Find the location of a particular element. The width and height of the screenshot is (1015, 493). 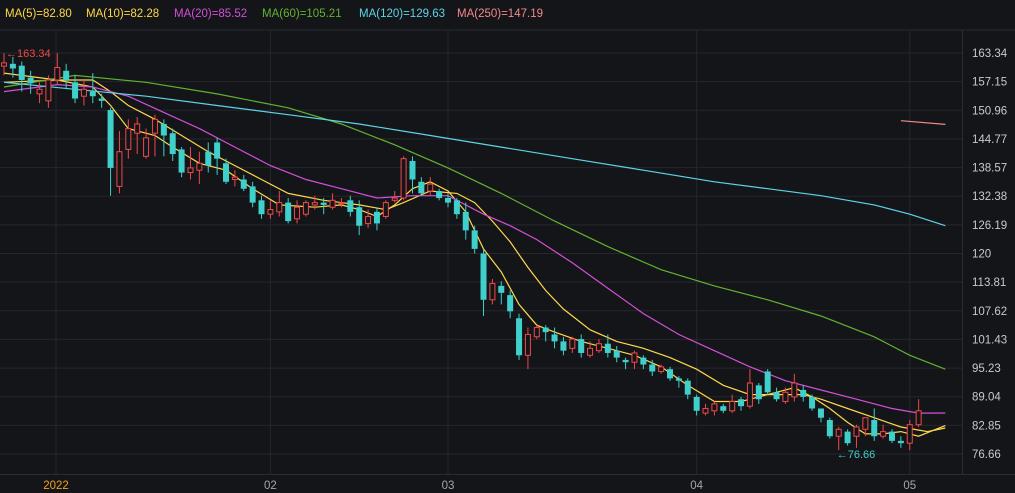

ma-legend-item: MA(5)=82.80 is located at coordinates (38, 14).